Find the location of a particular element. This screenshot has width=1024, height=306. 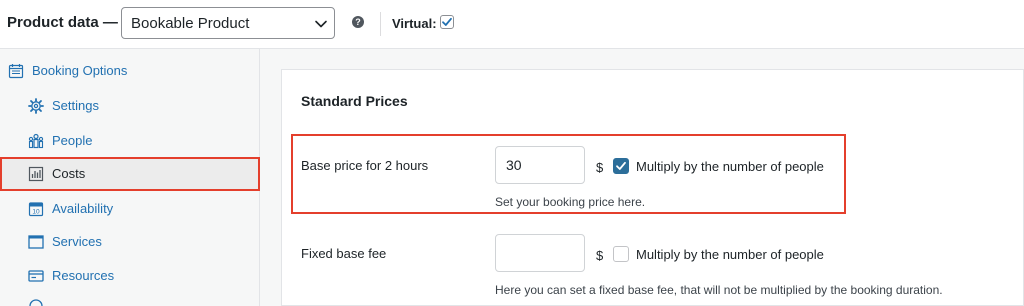

gear-icon is located at coordinates (36, 106).